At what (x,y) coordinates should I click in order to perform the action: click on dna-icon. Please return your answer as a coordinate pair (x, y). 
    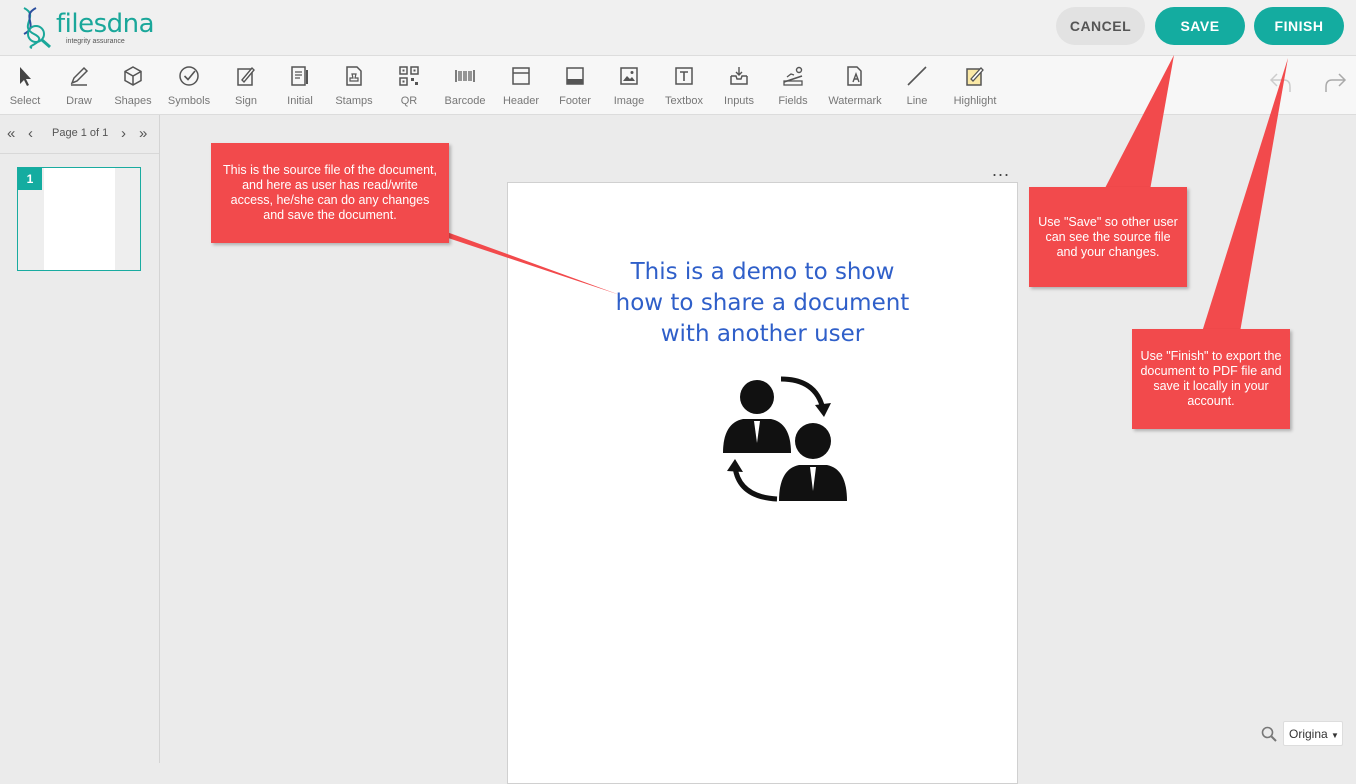
    Looking at the image, I should click on (37, 28).